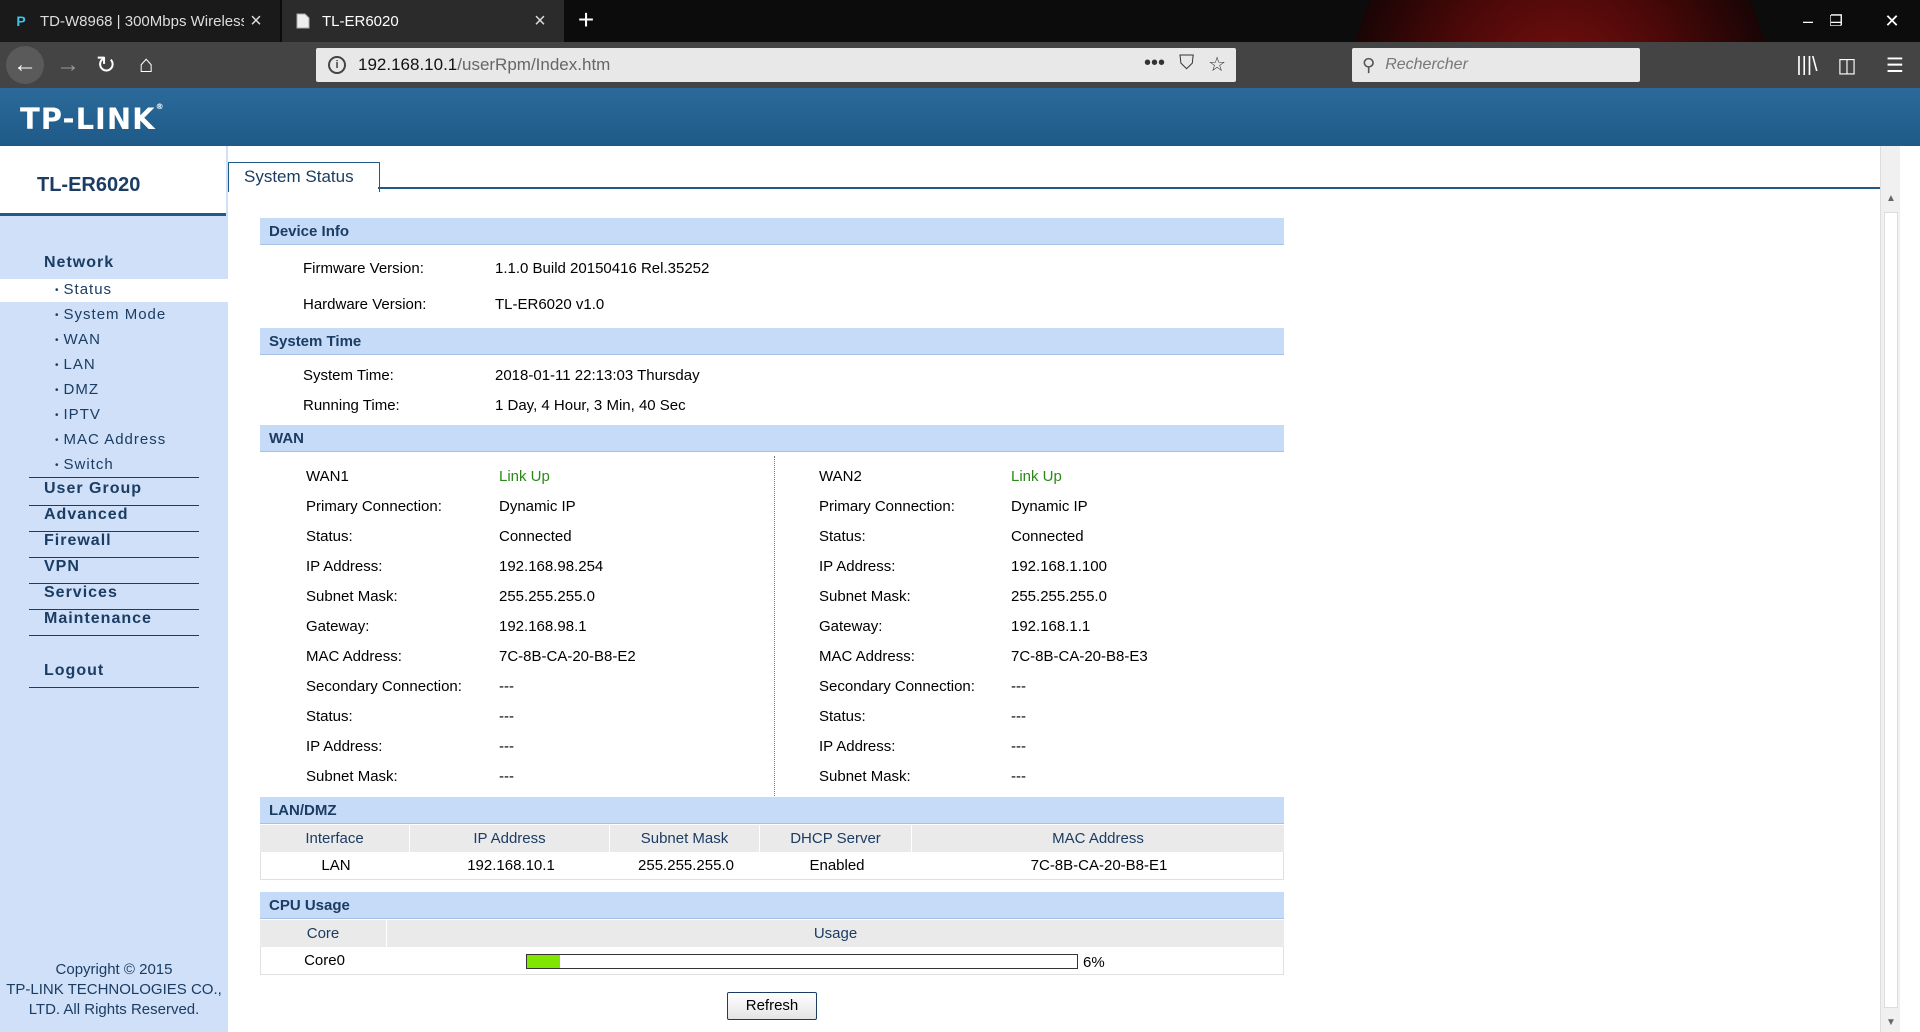  What do you see at coordinates (851, 626) in the screenshot?
I see `wan2-field-label: Gateway:` at bounding box center [851, 626].